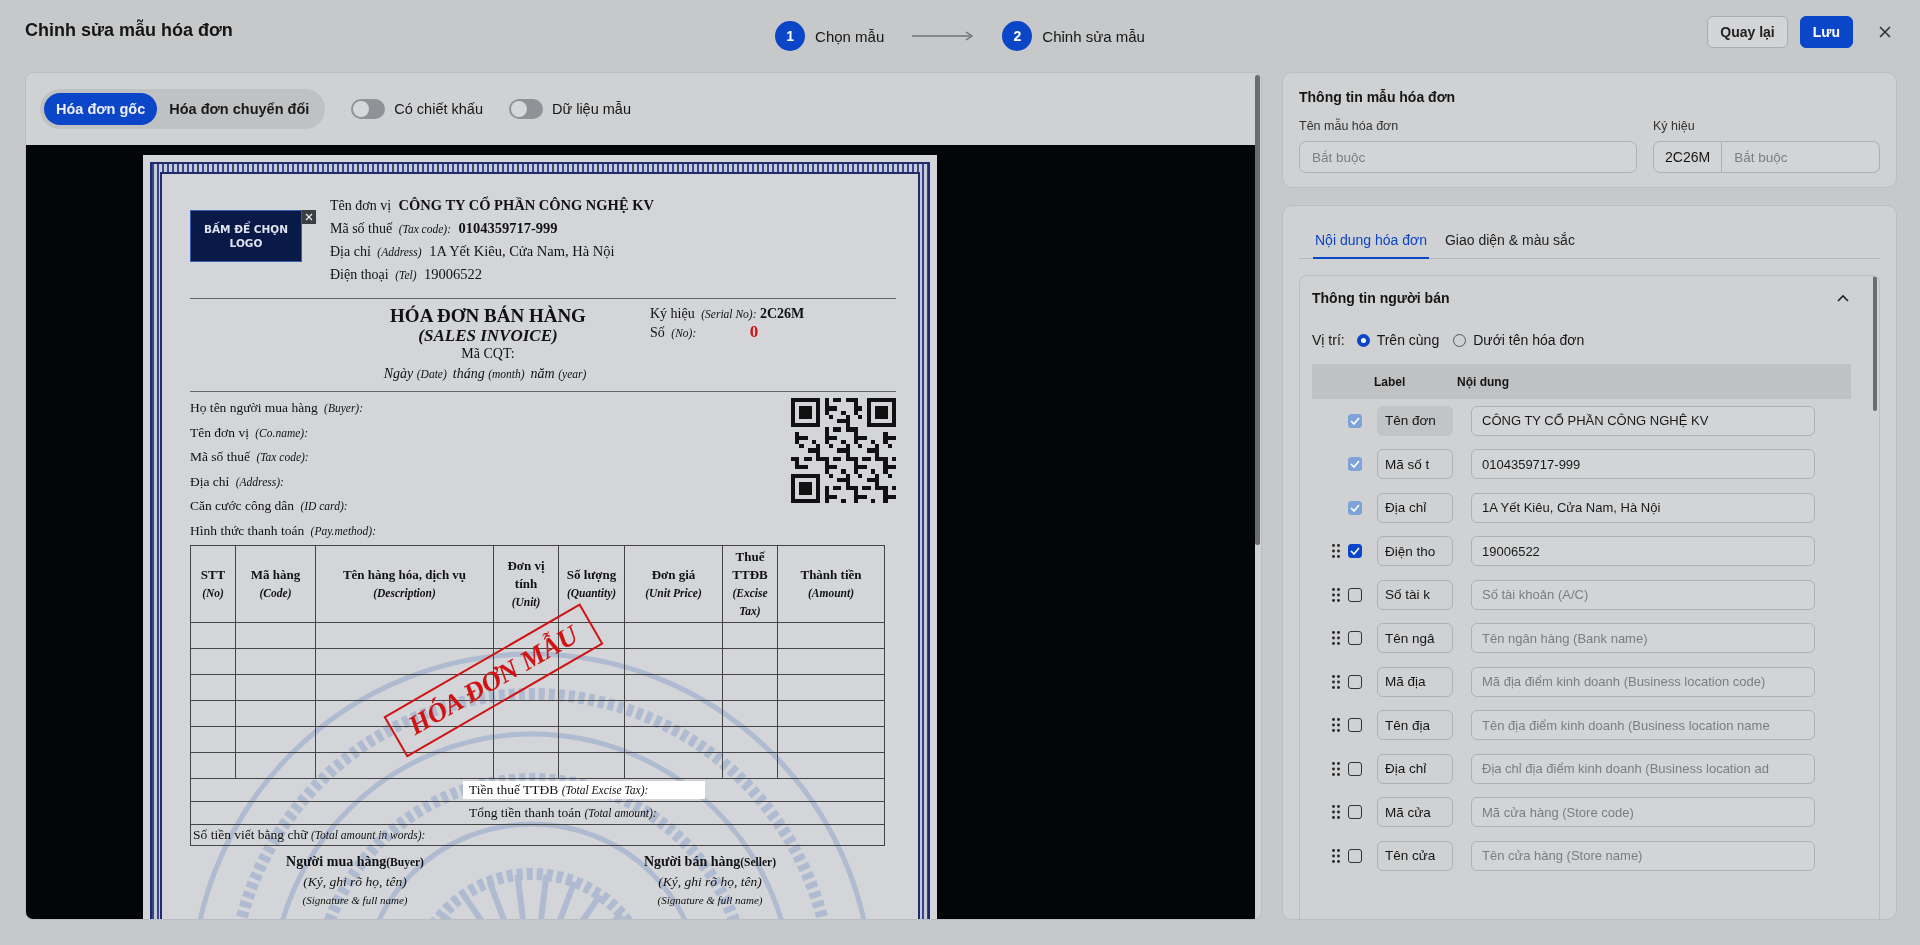  I want to click on content-field: Tên cửa hàng (Store name), so click(1643, 855).